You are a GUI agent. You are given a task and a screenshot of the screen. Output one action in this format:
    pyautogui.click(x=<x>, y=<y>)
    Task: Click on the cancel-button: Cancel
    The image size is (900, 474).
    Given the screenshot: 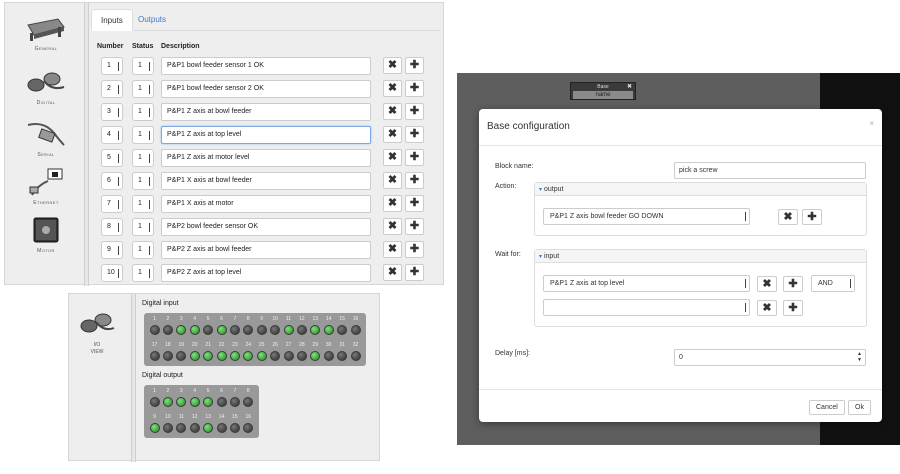 What is the action you would take?
    pyautogui.click(x=827, y=407)
    